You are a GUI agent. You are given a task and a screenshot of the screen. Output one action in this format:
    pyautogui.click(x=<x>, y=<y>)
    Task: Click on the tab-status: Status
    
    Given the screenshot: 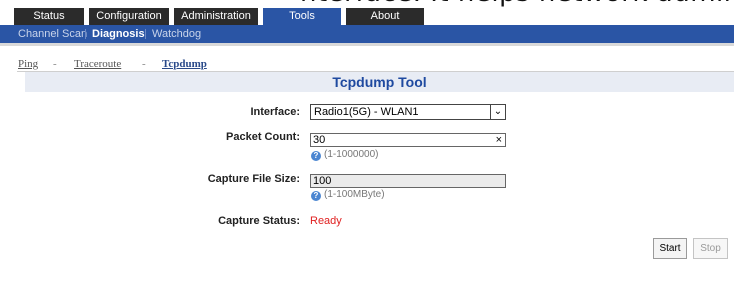 What is the action you would take?
    pyautogui.click(x=49, y=16)
    